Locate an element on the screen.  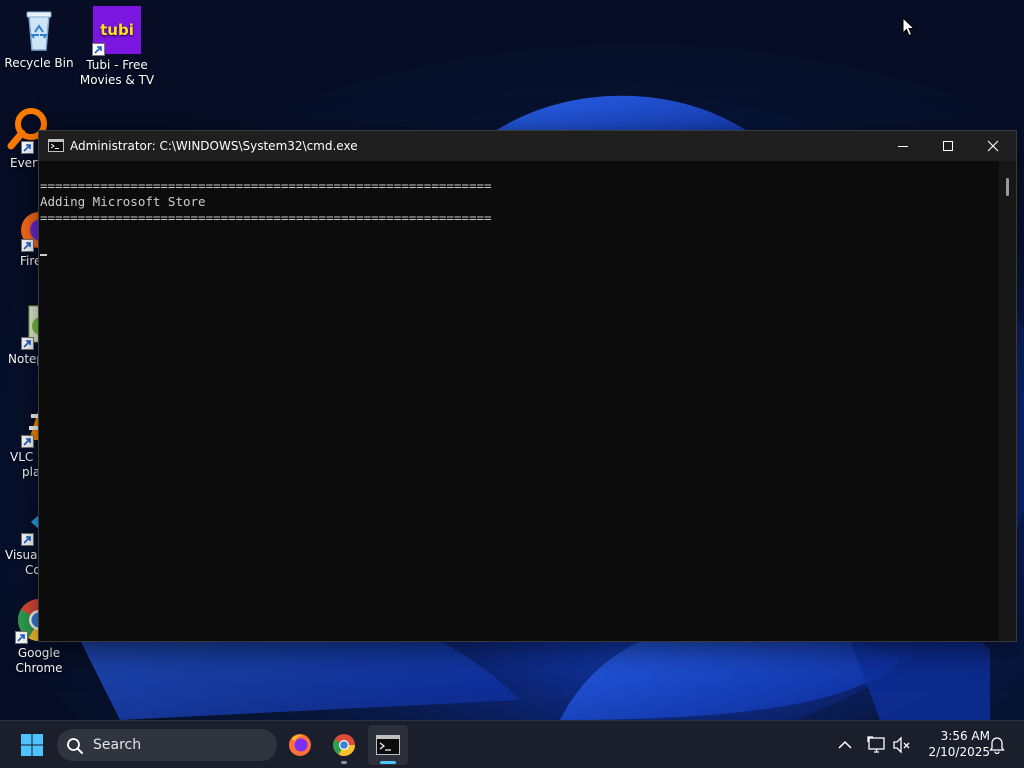
taskbar-cmd is located at coordinates (388, 745).